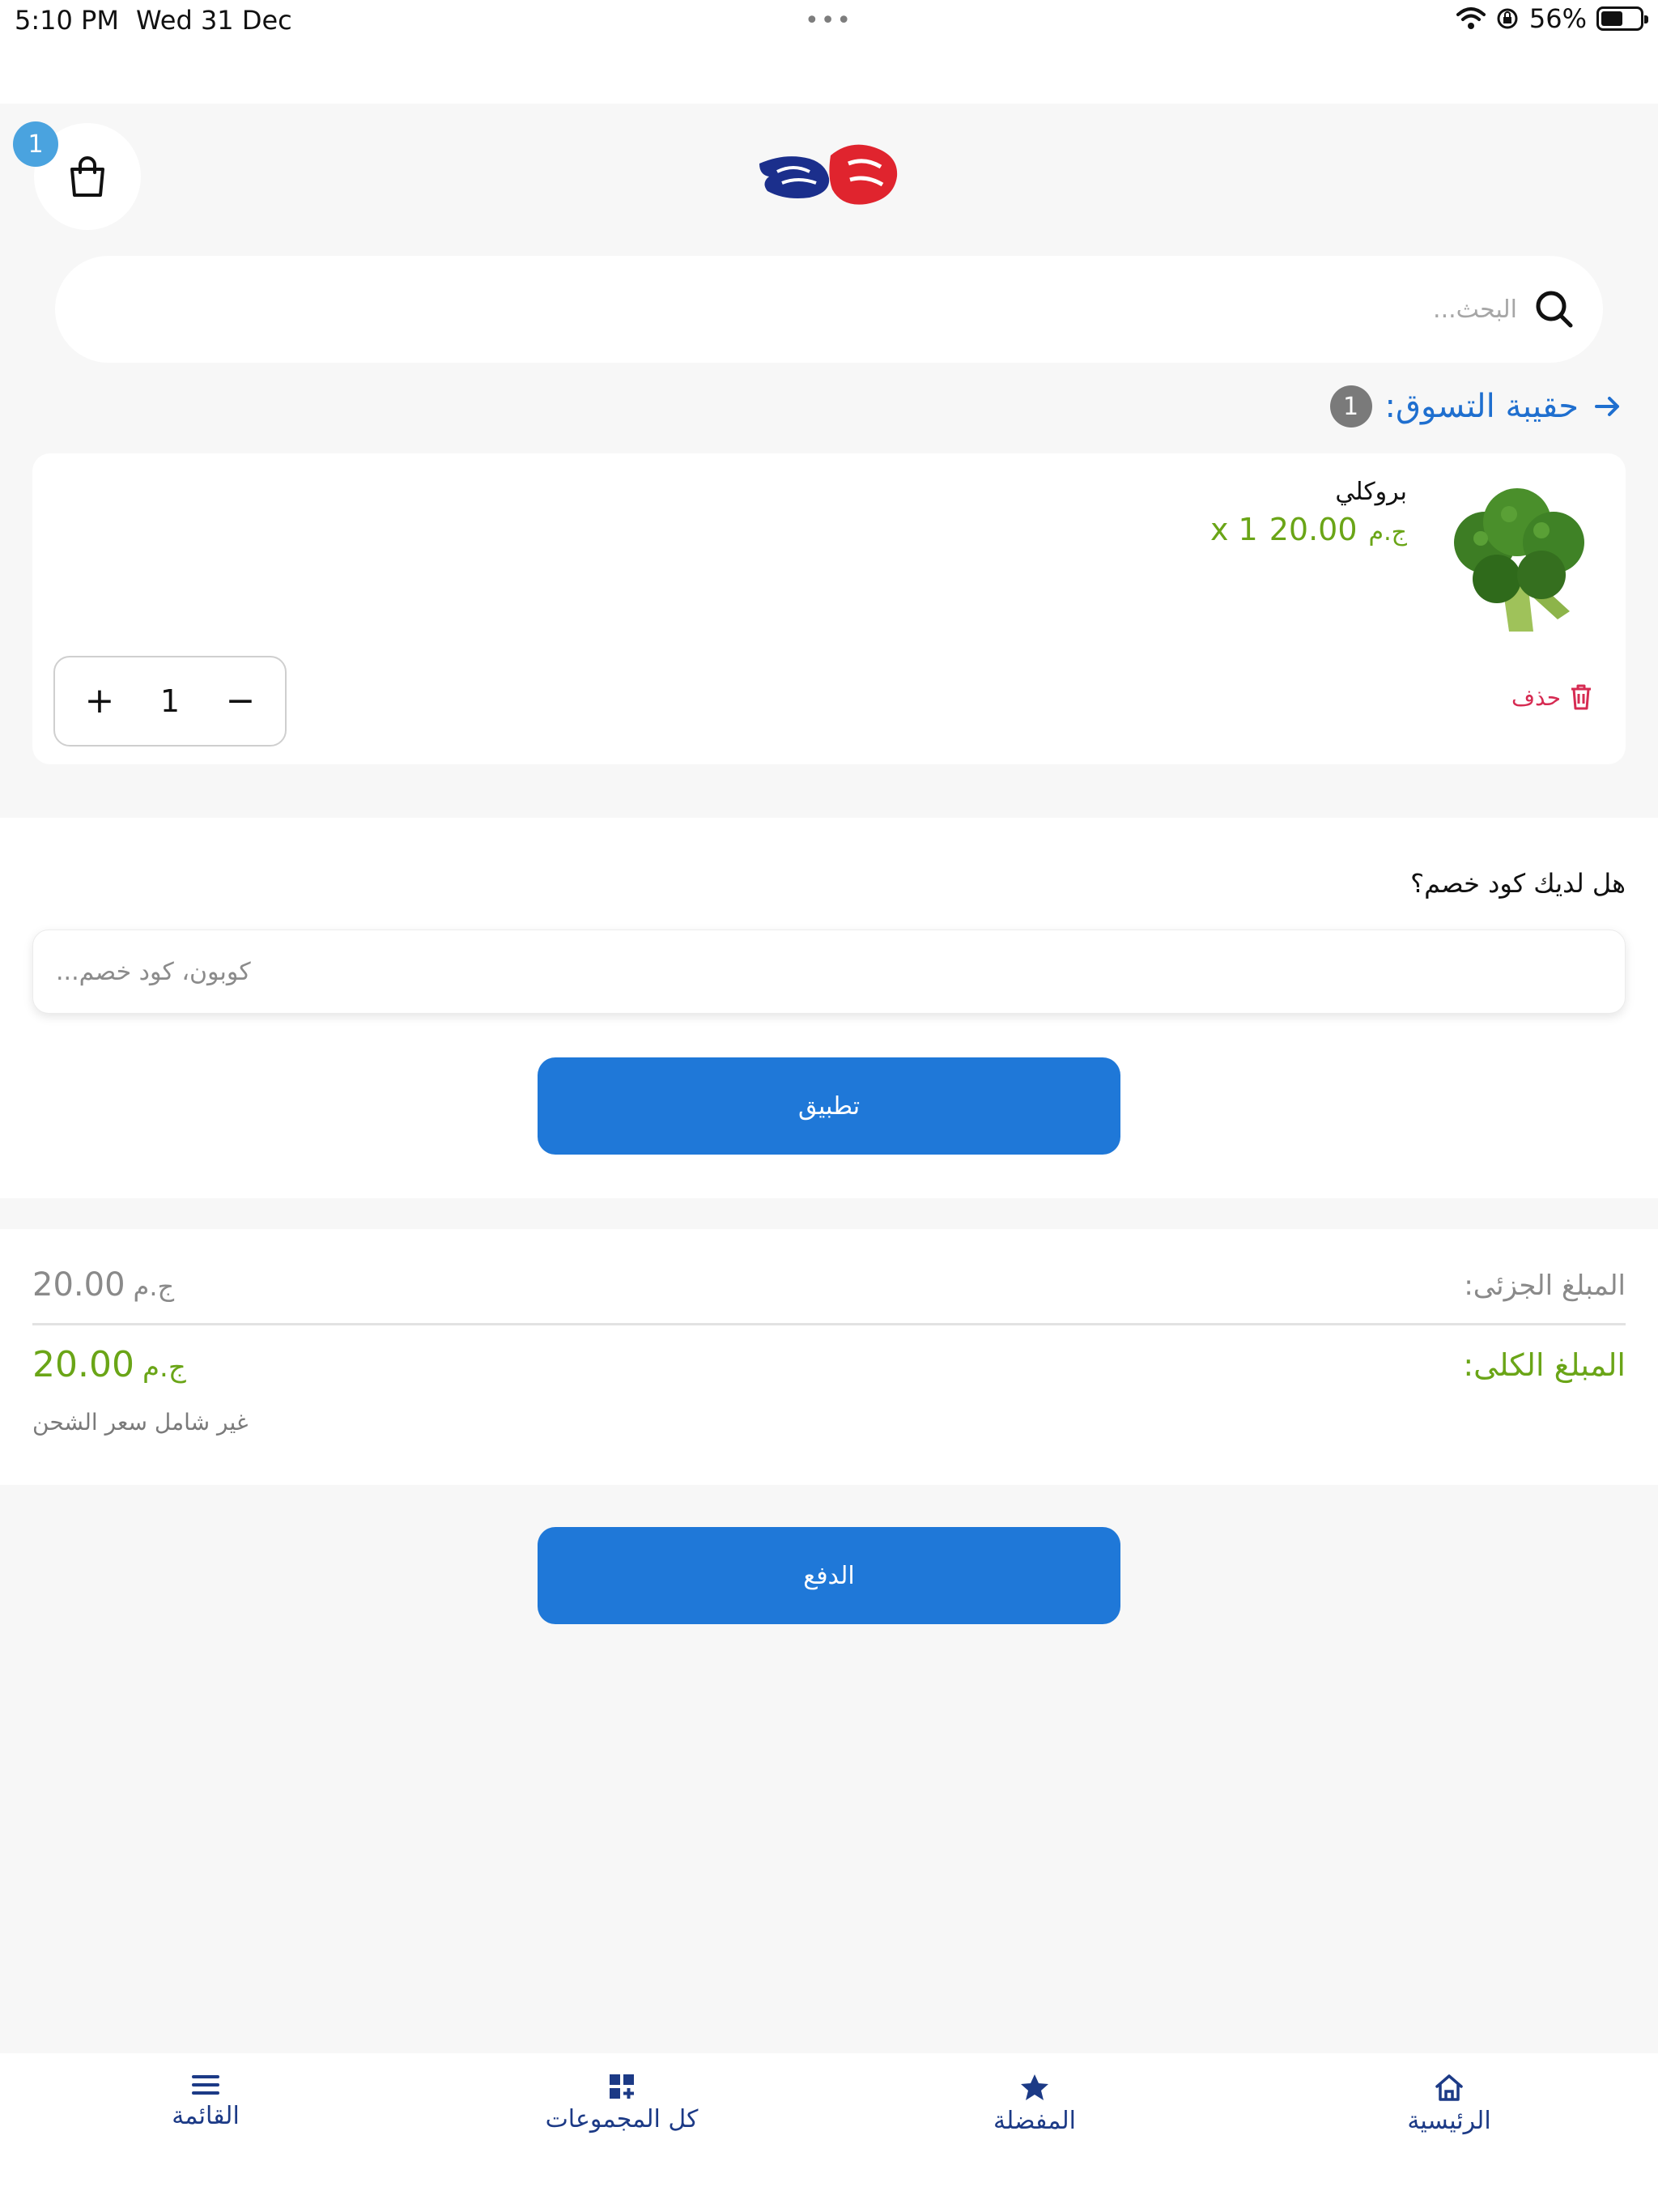 The image size is (1658, 2212). I want to click on subtotal-amount: 20.00, so click(78, 1285).